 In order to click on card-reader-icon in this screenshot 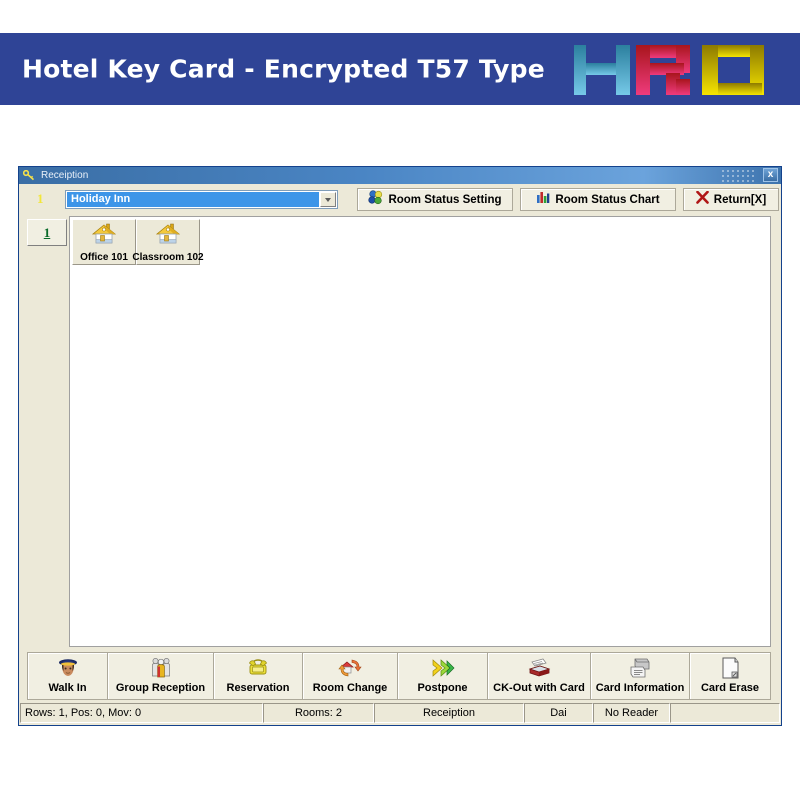, I will do `click(539, 667)`.